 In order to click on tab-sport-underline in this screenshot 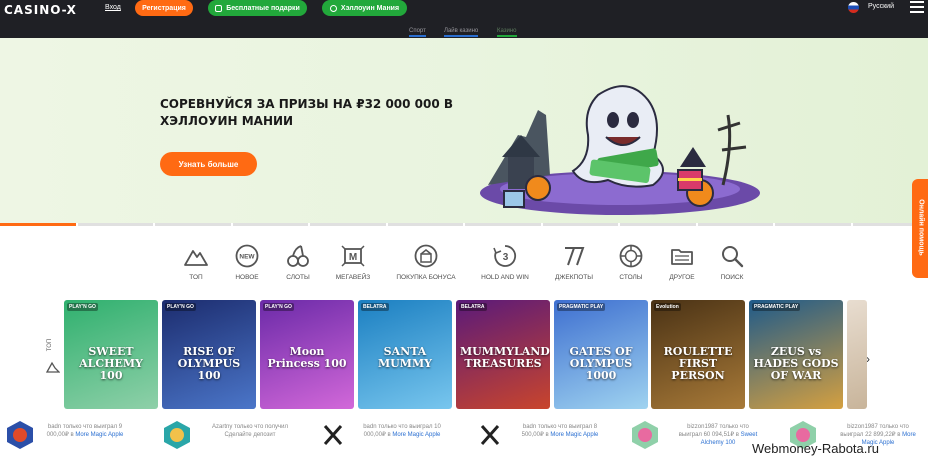, I will do `click(417, 36)`.